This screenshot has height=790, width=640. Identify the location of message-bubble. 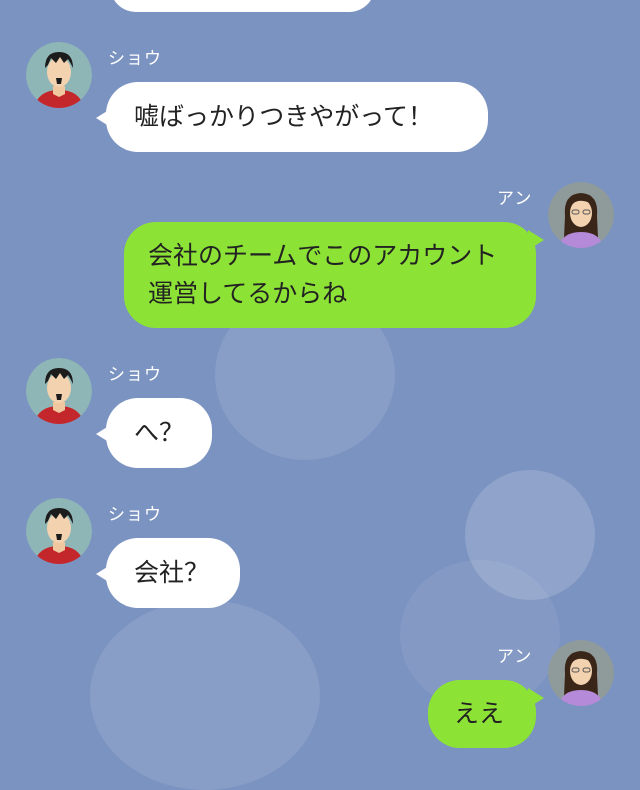
(242, 6).